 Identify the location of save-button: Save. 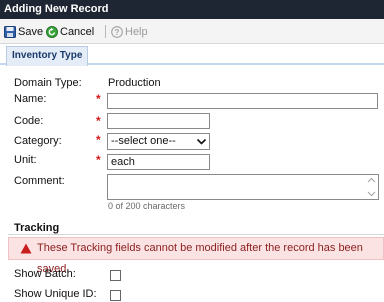
(23, 31).